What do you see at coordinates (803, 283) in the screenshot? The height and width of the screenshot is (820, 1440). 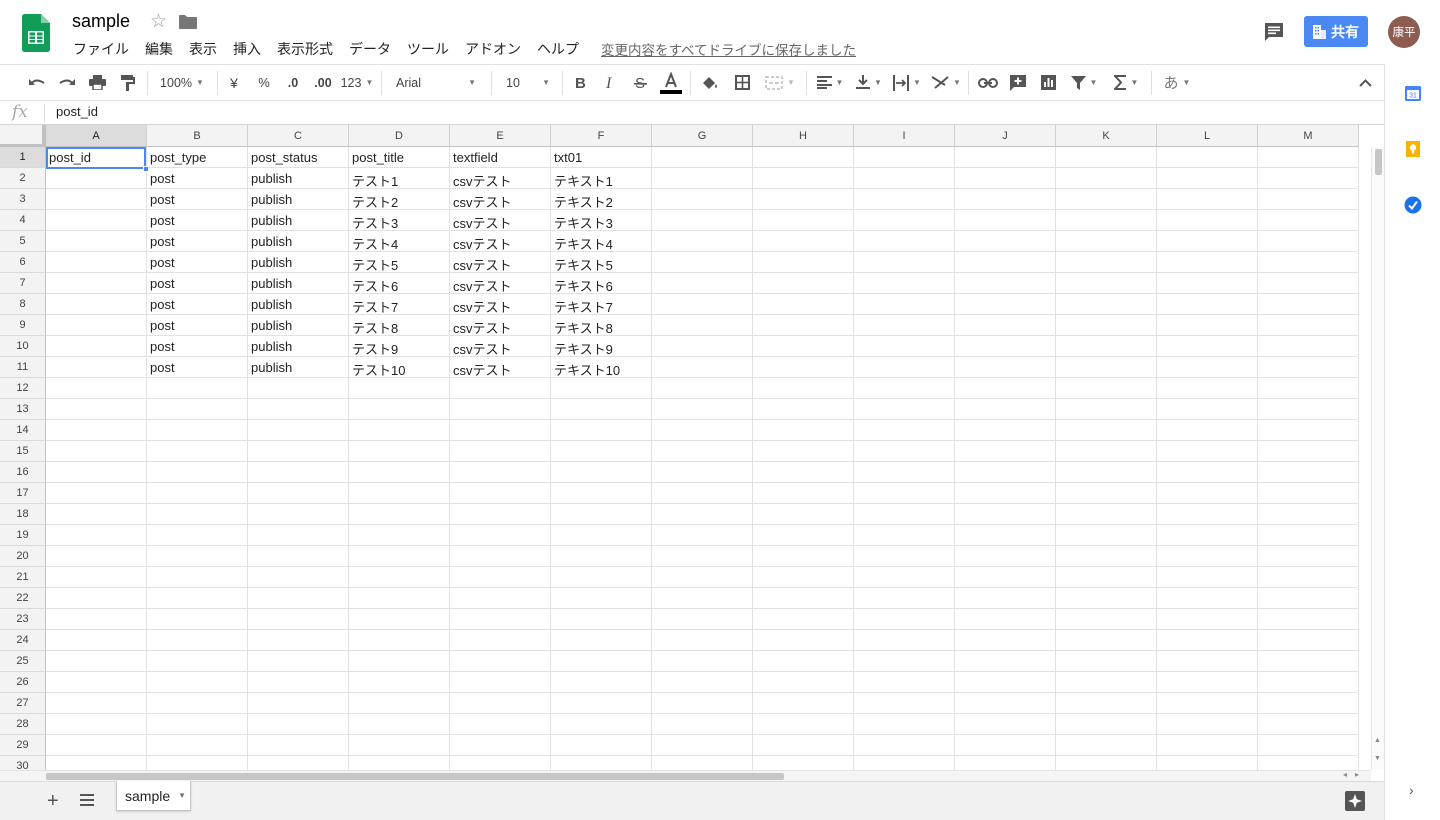 I see `cell-h7` at bounding box center [803, 283].